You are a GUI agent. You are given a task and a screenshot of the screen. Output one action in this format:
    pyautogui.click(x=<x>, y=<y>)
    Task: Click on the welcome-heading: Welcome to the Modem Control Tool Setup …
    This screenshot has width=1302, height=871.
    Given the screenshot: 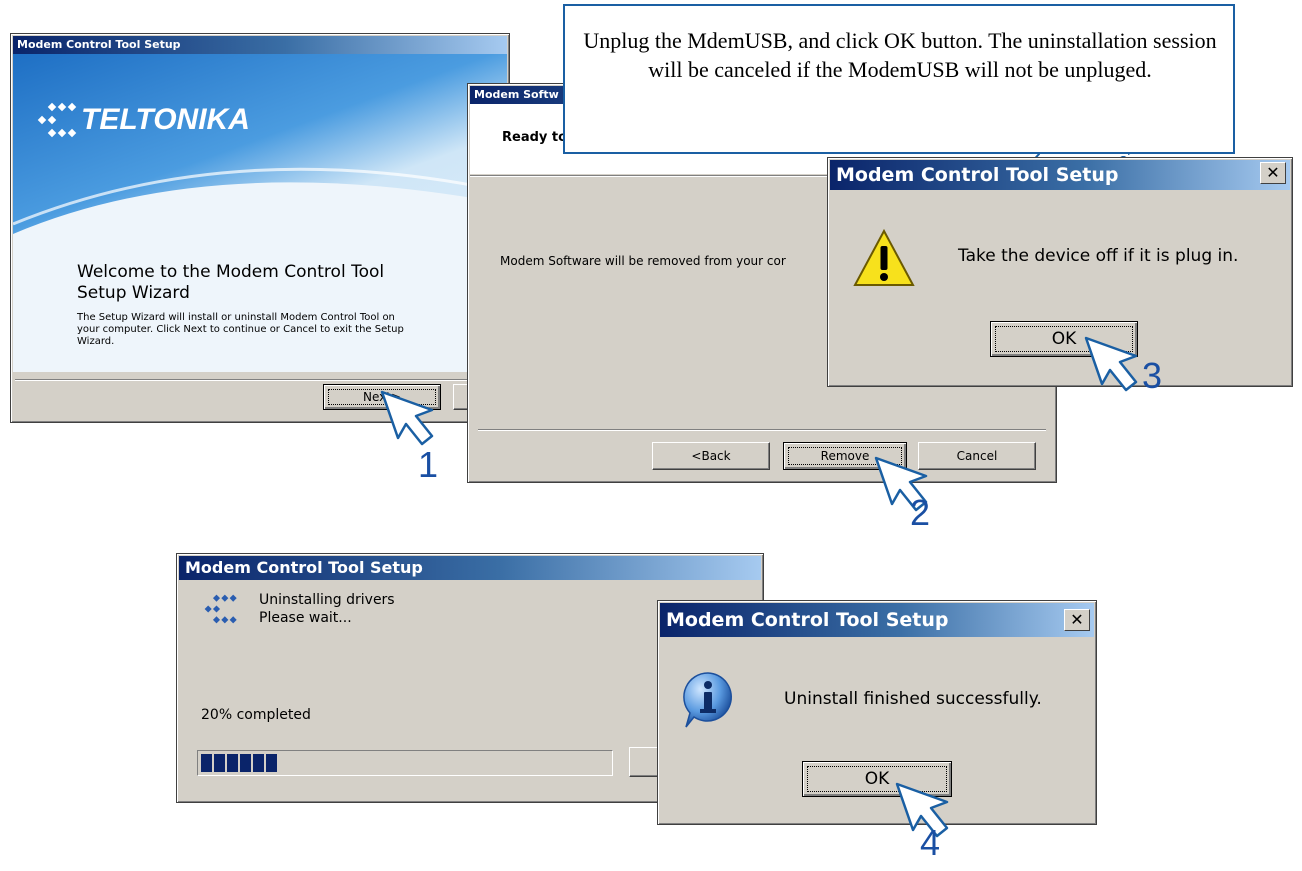 What is the action you would take?
    pyautogui.click(x=231, y=282)
    